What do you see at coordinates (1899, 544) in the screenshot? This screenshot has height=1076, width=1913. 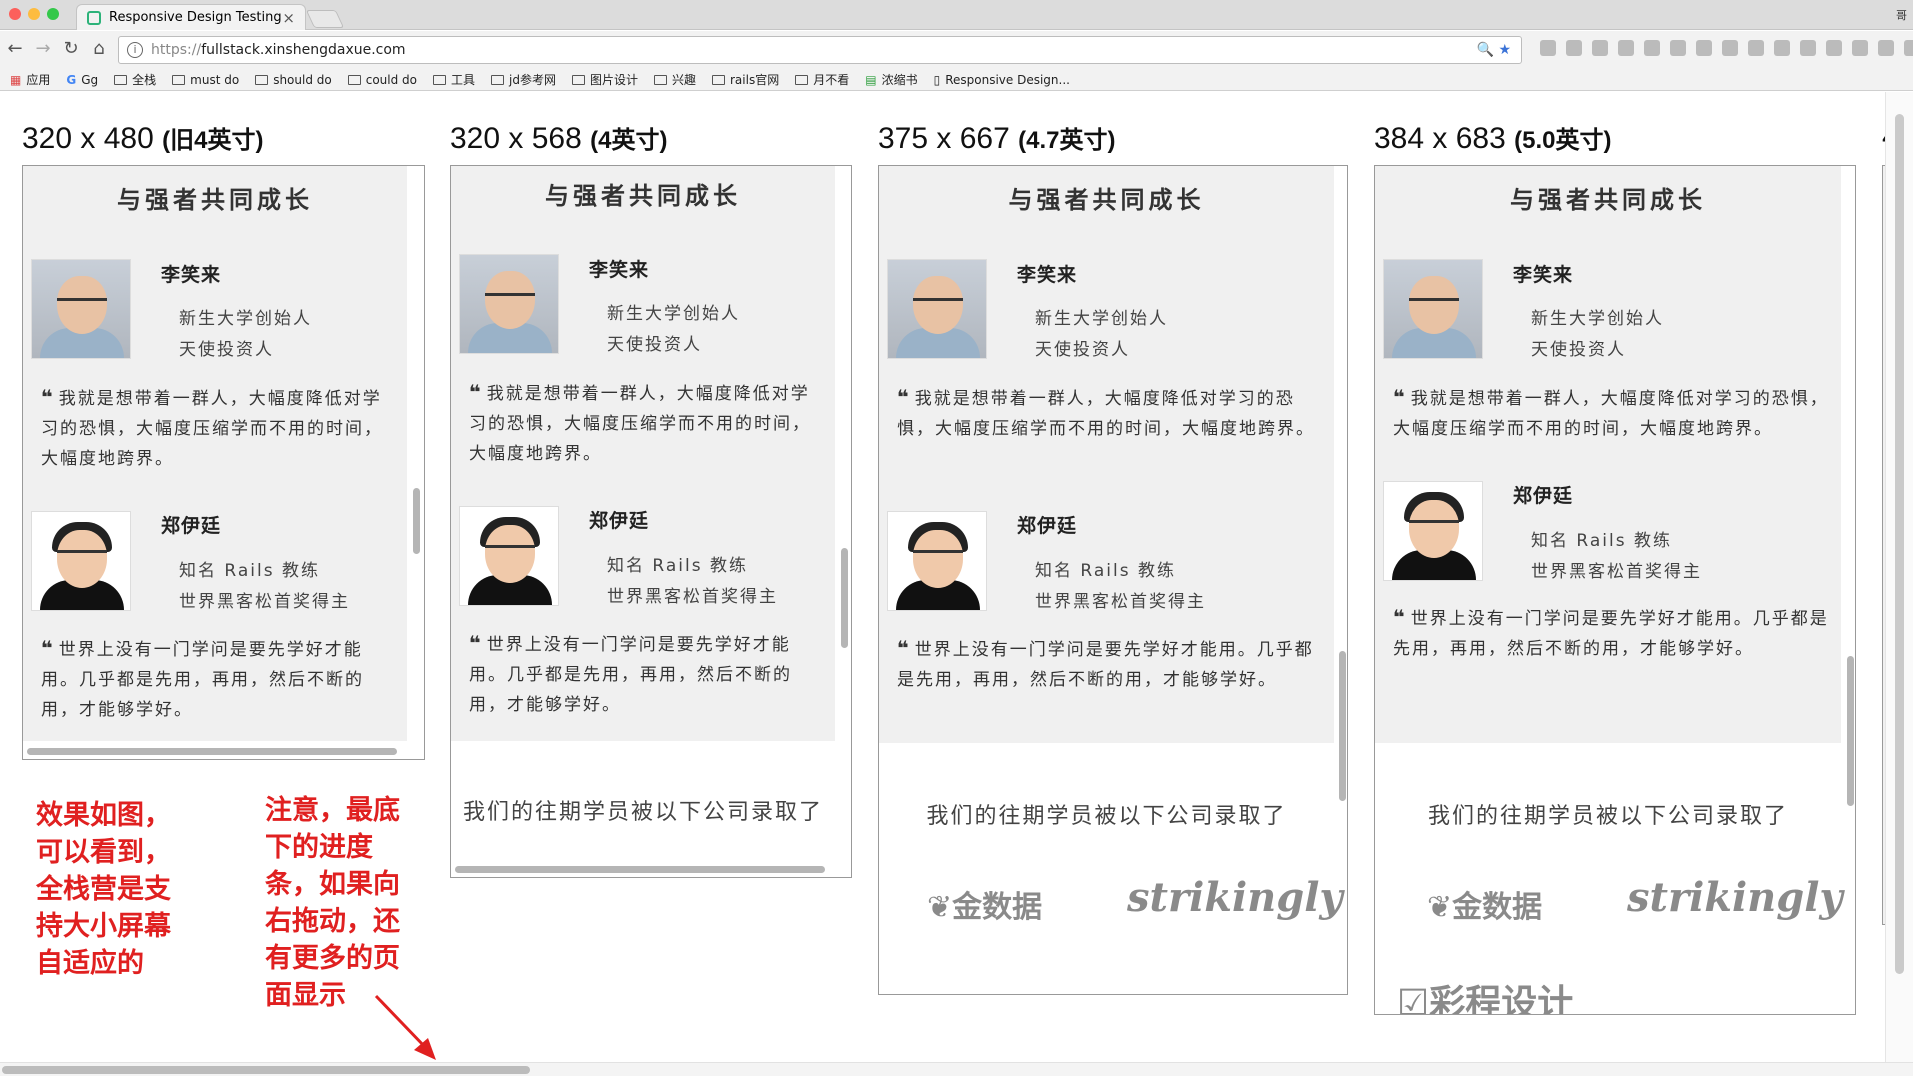 I see `page-vertical-scrollbar` at bounding box center [1899, 544].